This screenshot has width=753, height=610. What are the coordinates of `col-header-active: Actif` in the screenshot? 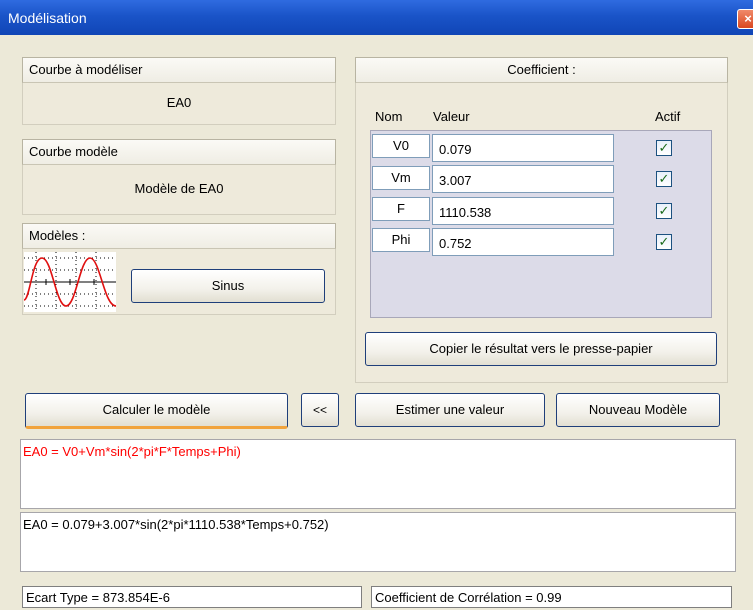 It's located at (668, 116).